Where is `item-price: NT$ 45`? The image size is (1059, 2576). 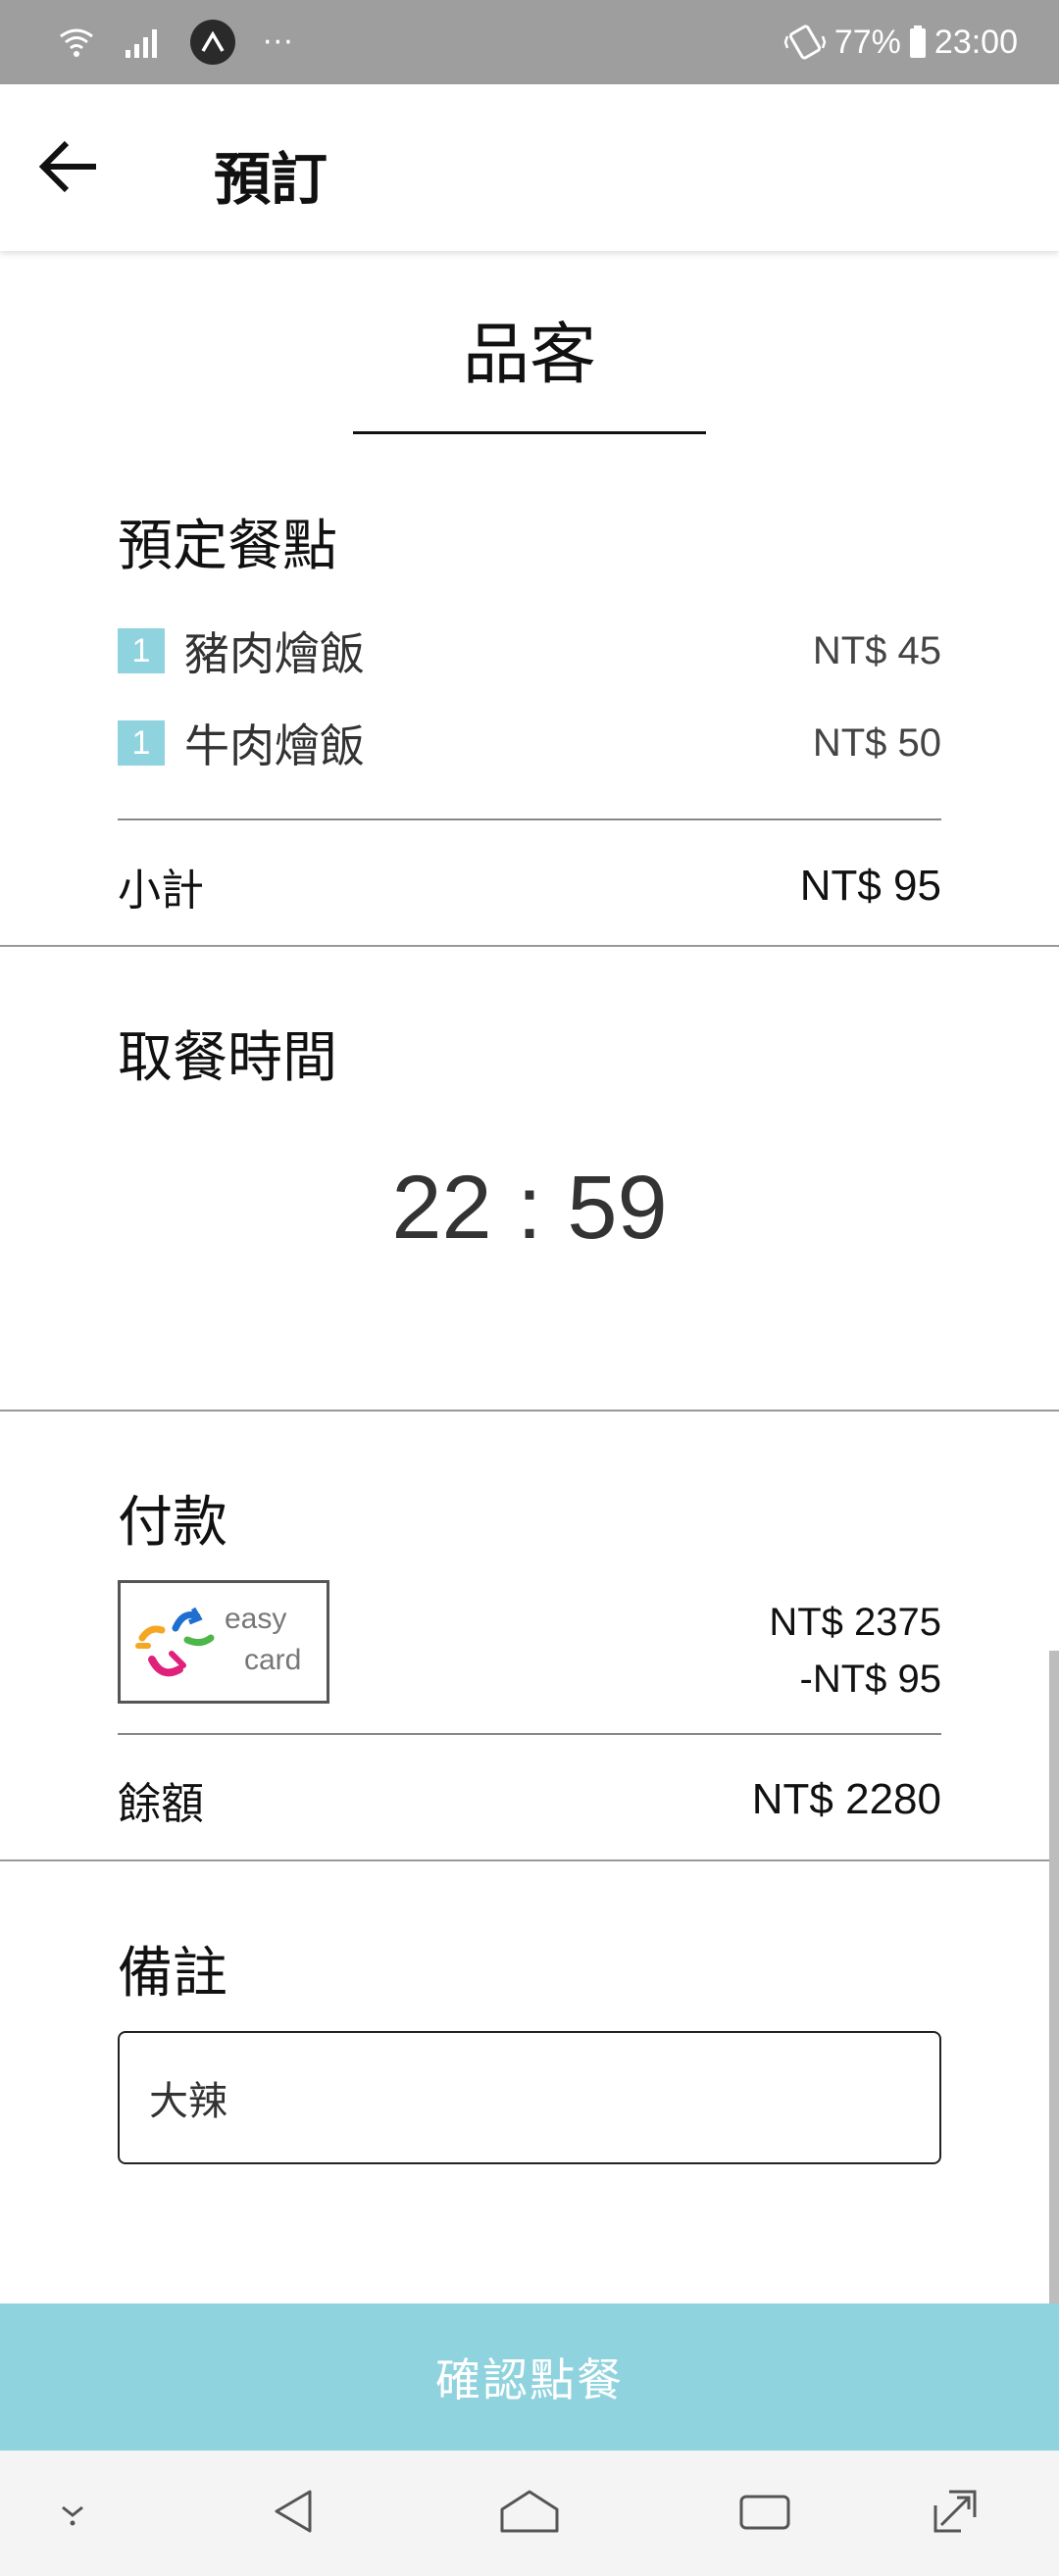
item-price: NT$ 45 is located at coordinates (876, 650).